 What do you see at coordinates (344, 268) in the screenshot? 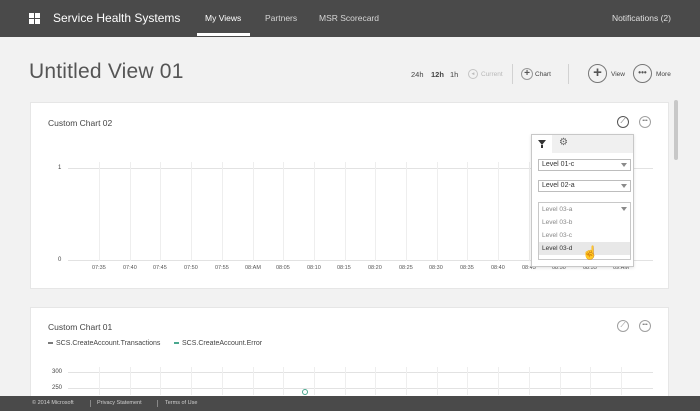
I see `x-tick: 08:15` at bounding box center [344, 268].